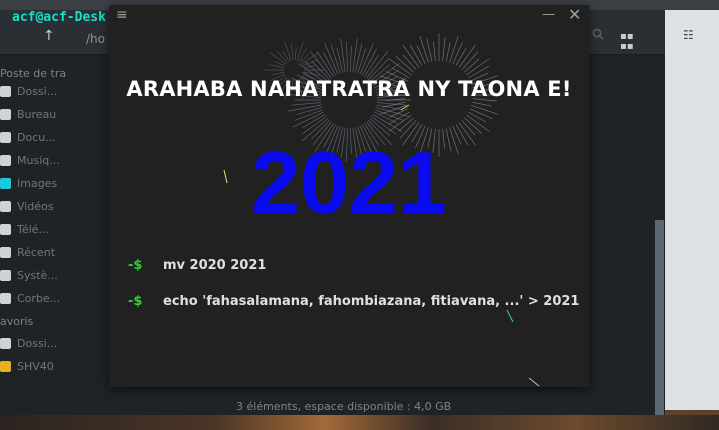  I want to click on path-bar: /ho, so click(95, 39).